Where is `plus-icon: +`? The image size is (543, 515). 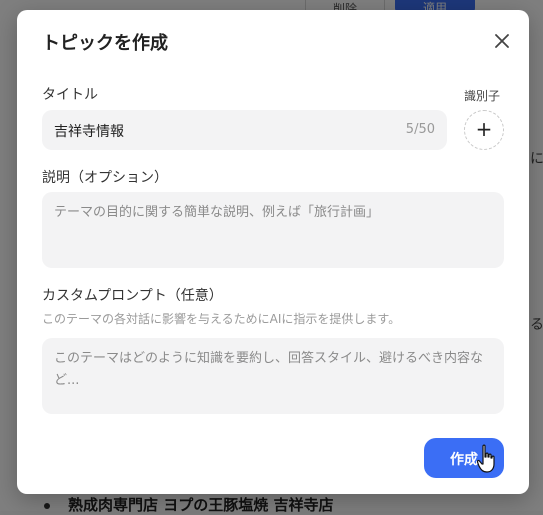
plus-icon: + is located at coordinates (484, 129).